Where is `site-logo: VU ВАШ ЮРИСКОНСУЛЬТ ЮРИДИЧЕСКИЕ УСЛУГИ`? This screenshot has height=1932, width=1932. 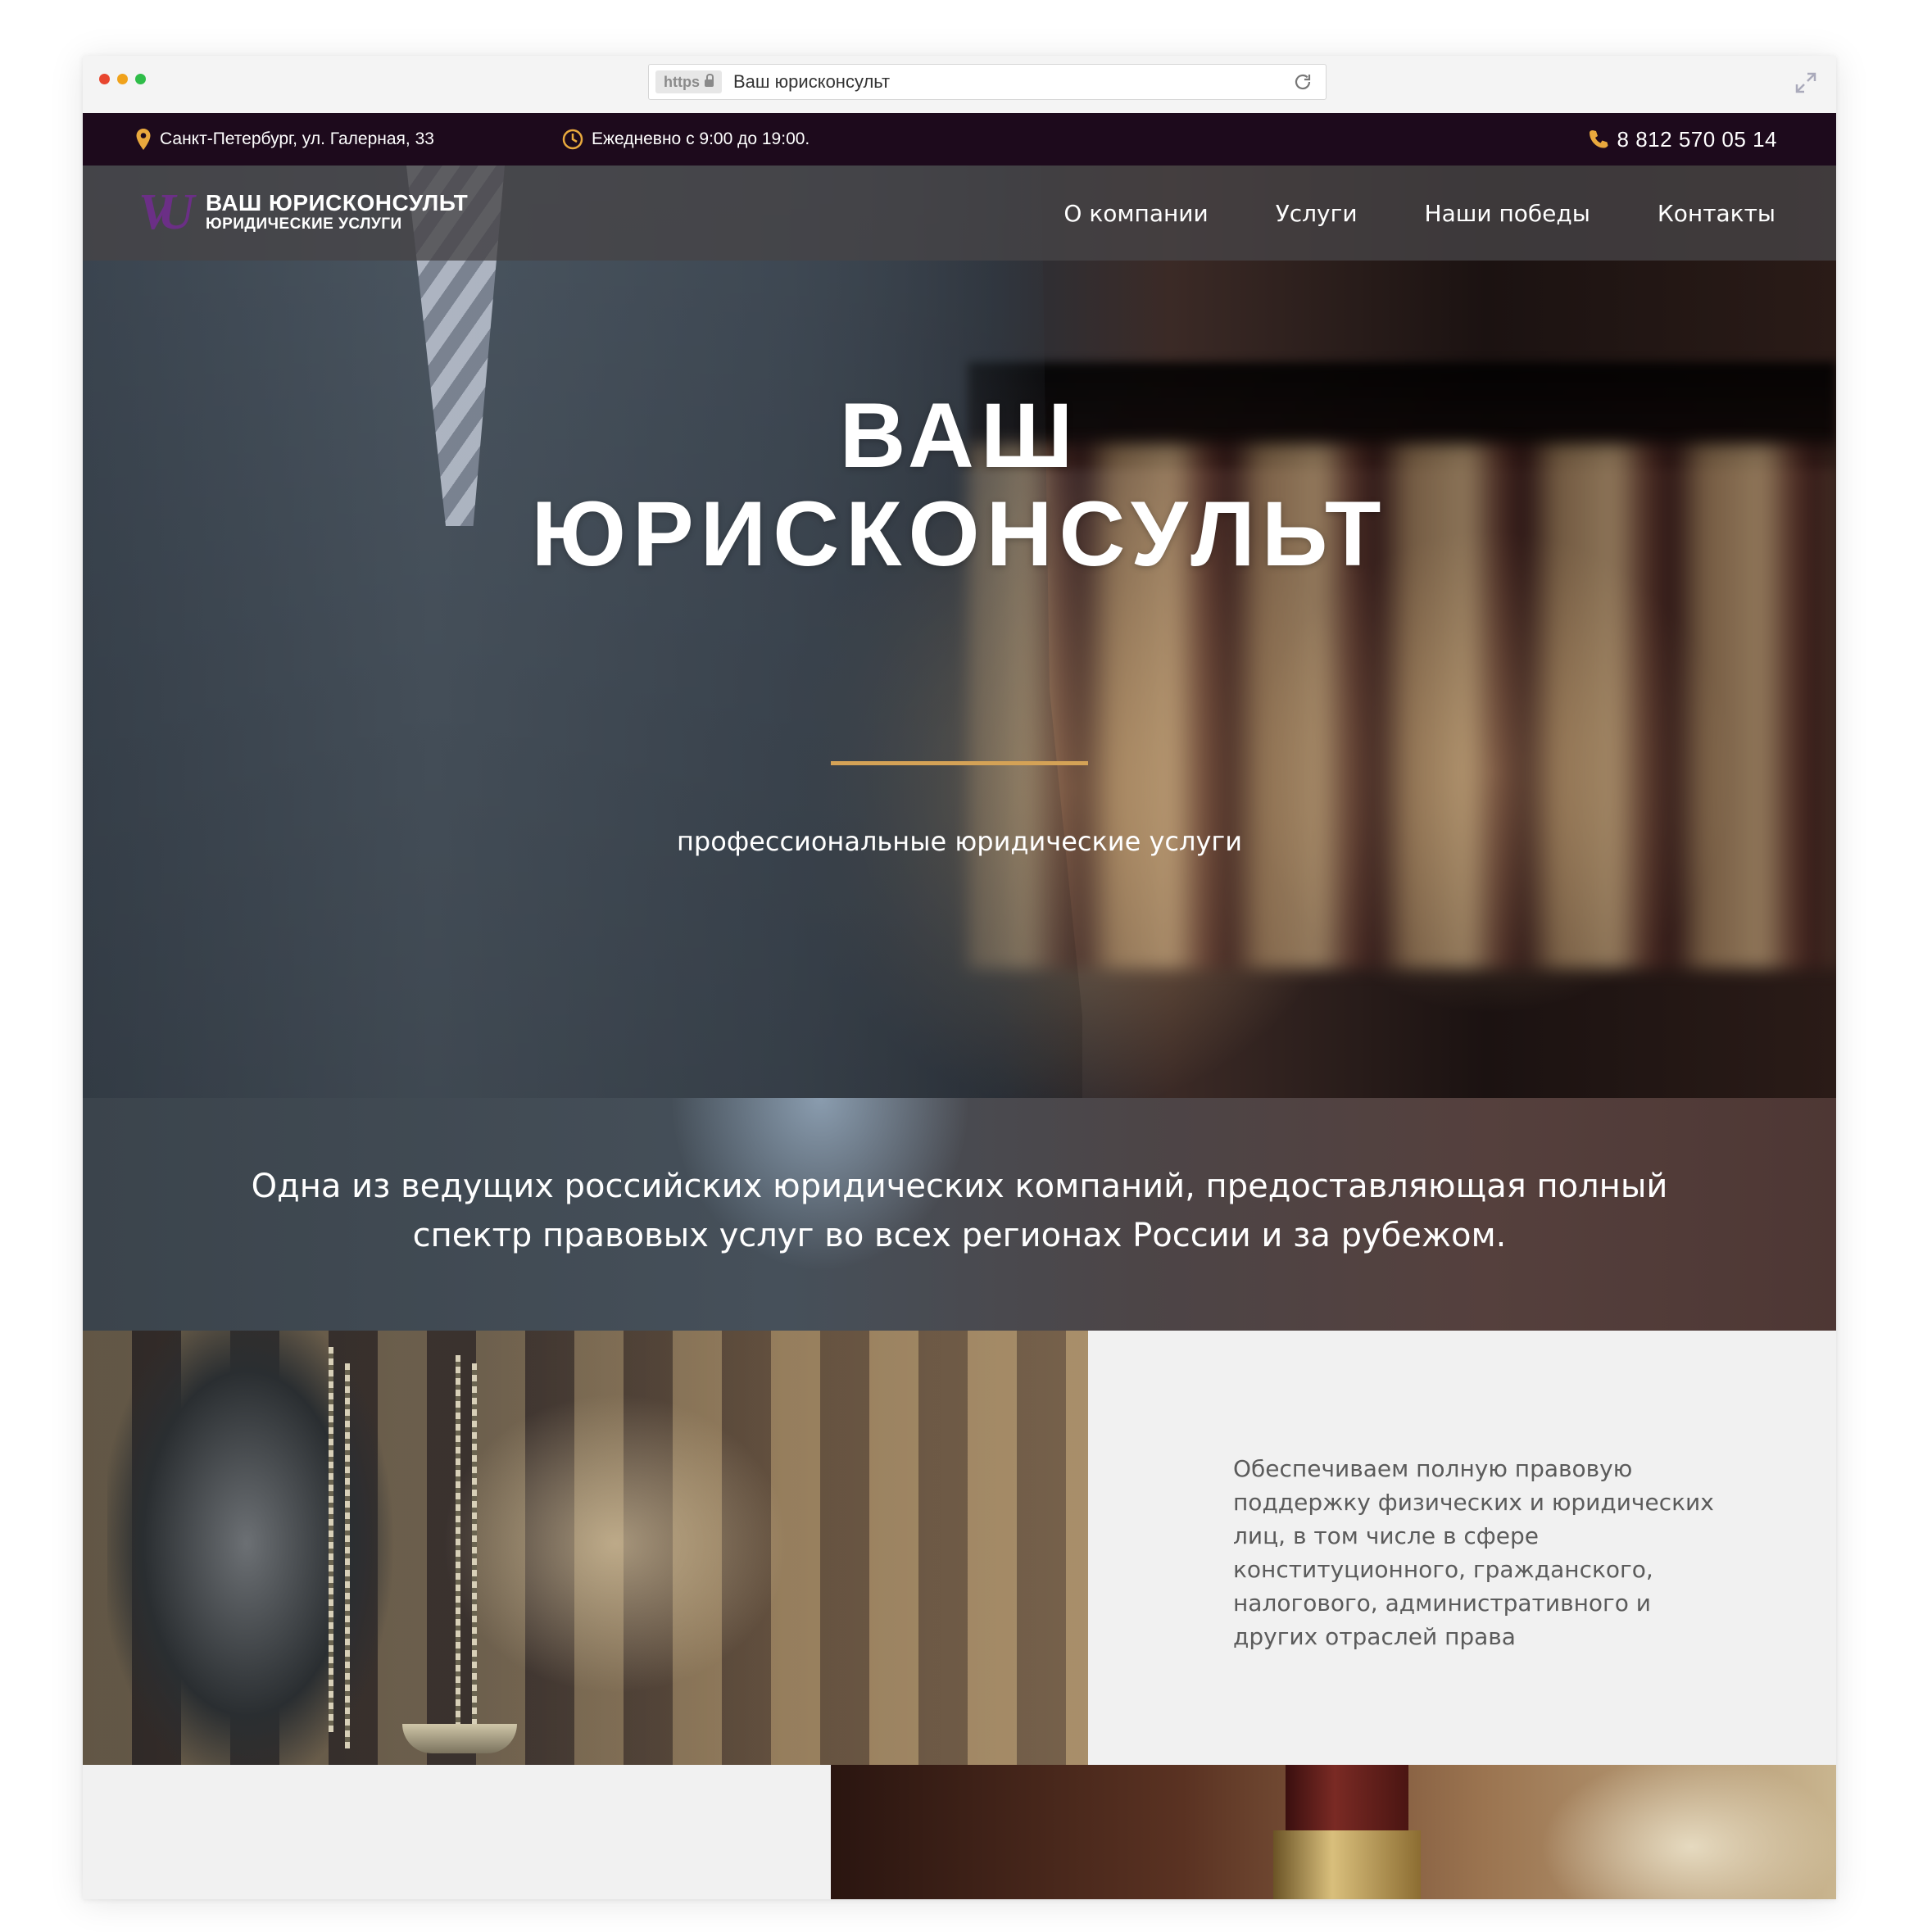 site-logo: VU ВАШ ЮРИСКОНСУЛЬТ ЮРИДИЧЕСКИЕ УСЛУГИ is located at coordinates (303, 212).